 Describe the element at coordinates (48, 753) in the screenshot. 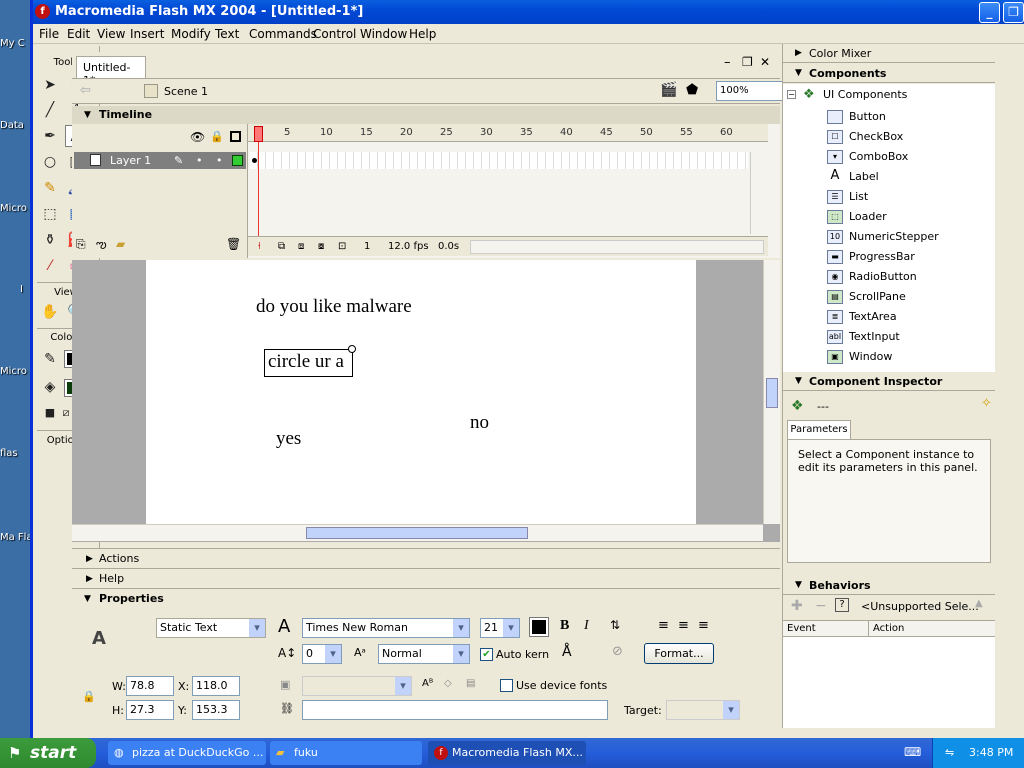

I see `start-button: ⚑ start` at that location.